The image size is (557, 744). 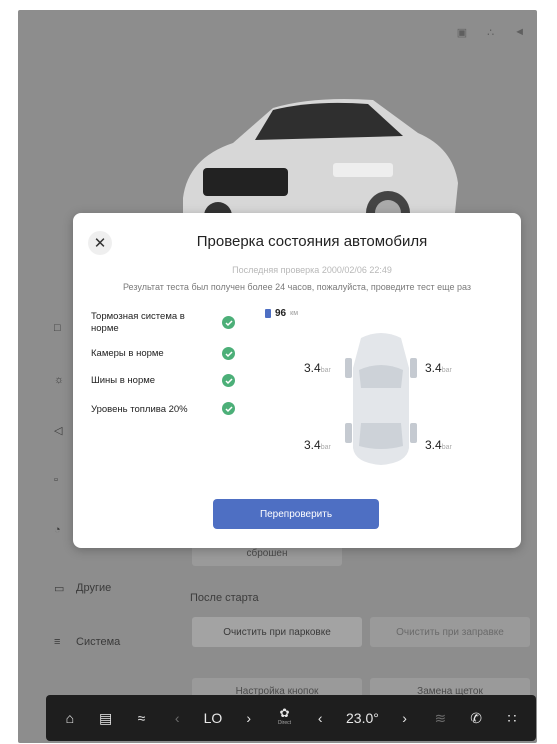 I want to click on tire-rear-left: 3.4bar, so click(x=317, y=445).